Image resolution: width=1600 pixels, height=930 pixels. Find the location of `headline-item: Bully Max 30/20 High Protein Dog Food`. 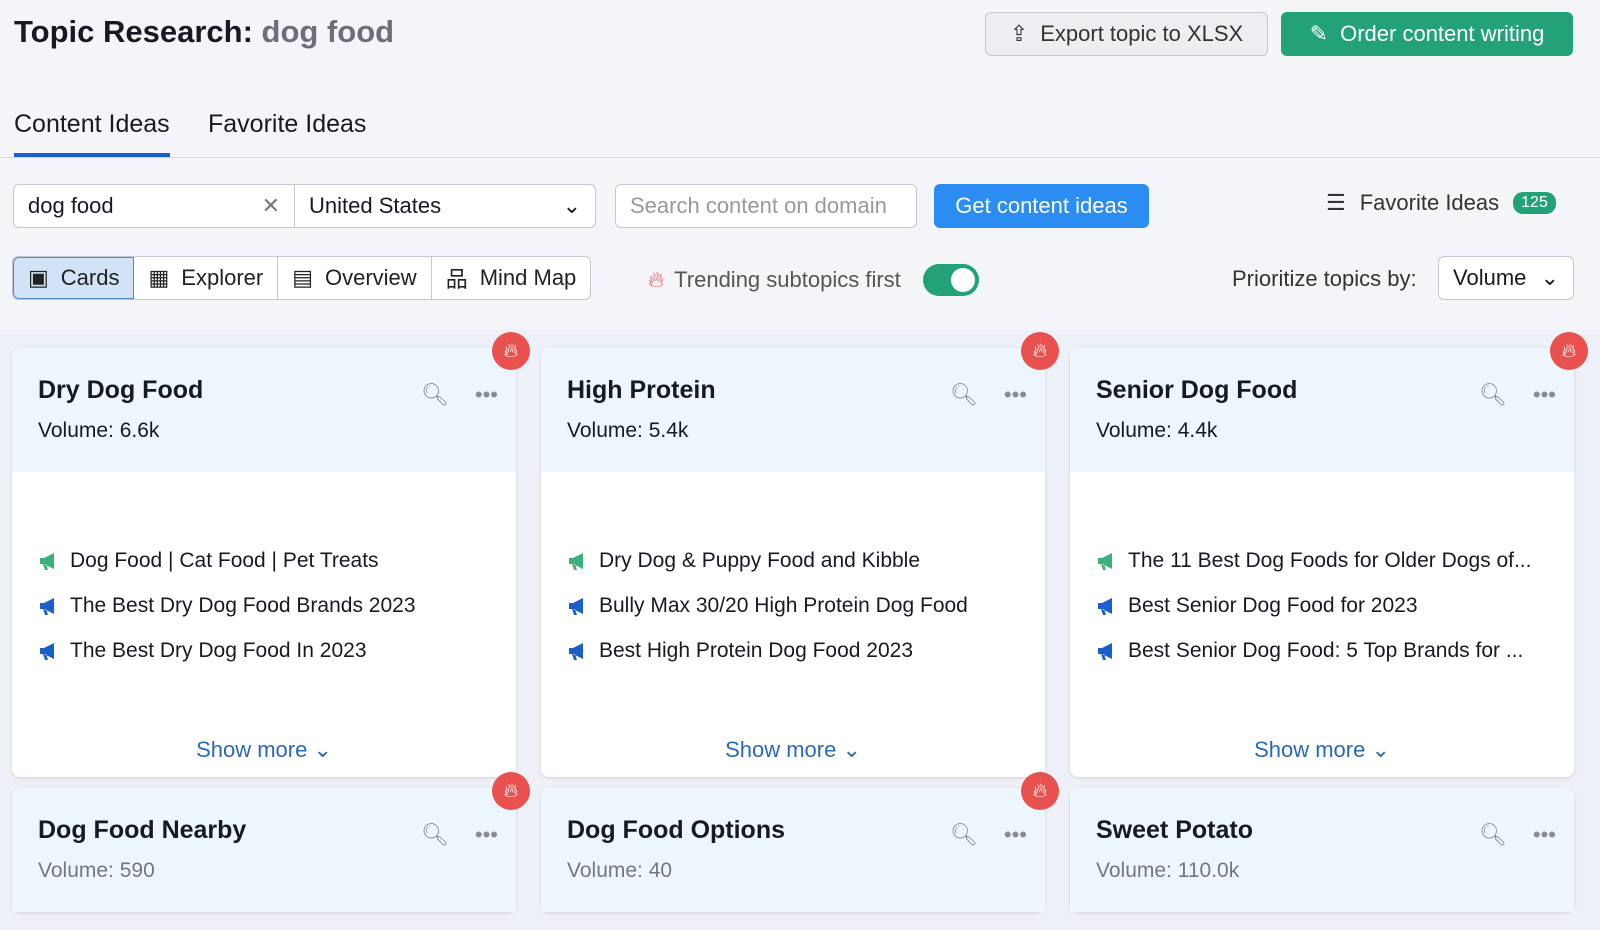

headline-item: Bully Max 30/20 High Protein Dog Food is located at coordinates (793, 605).